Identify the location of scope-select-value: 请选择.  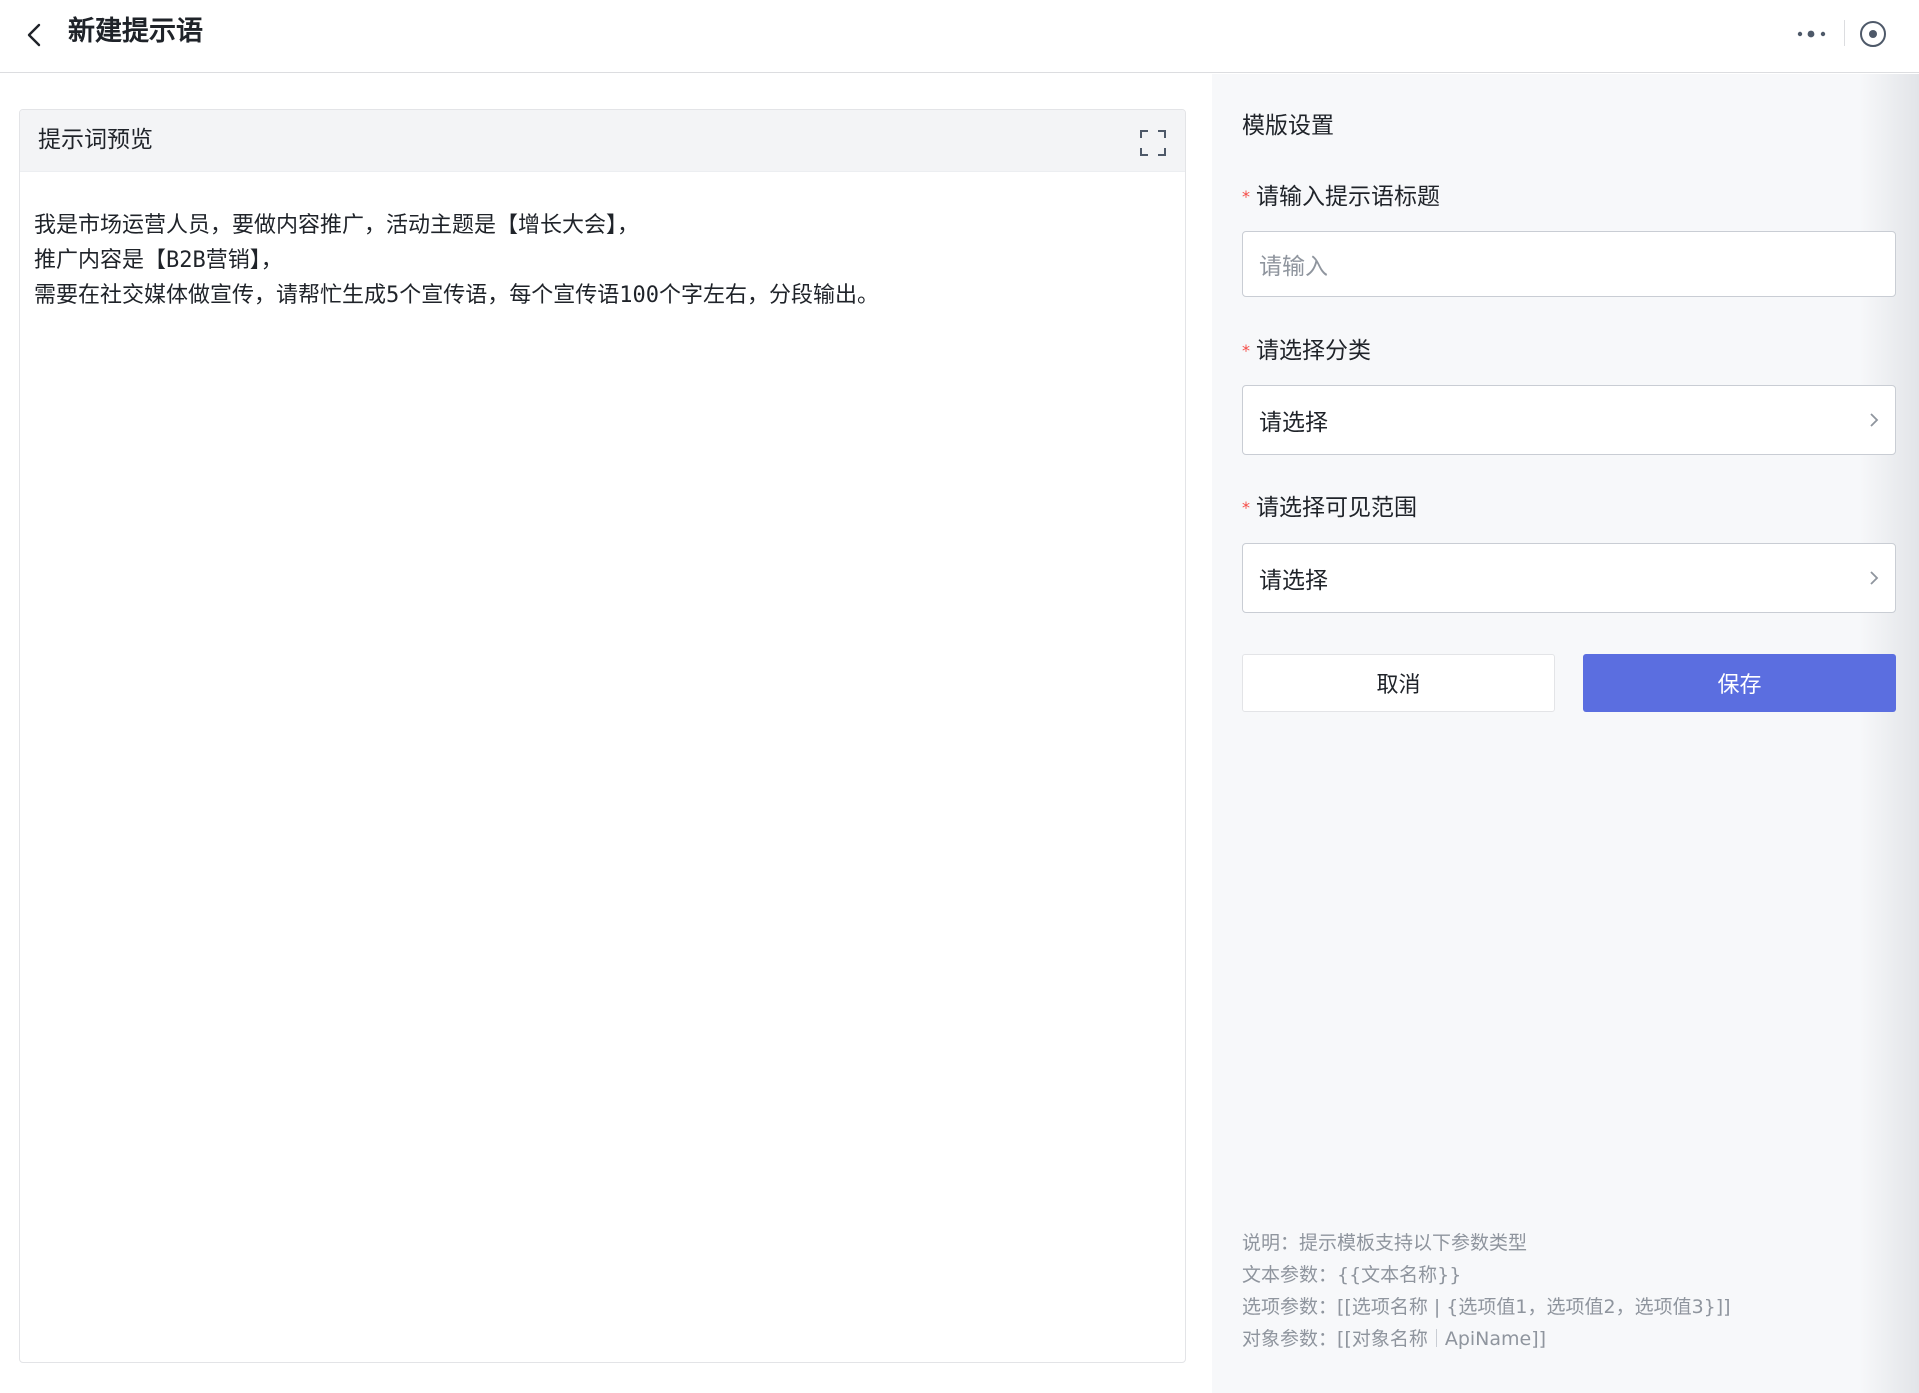
(1293, 581).